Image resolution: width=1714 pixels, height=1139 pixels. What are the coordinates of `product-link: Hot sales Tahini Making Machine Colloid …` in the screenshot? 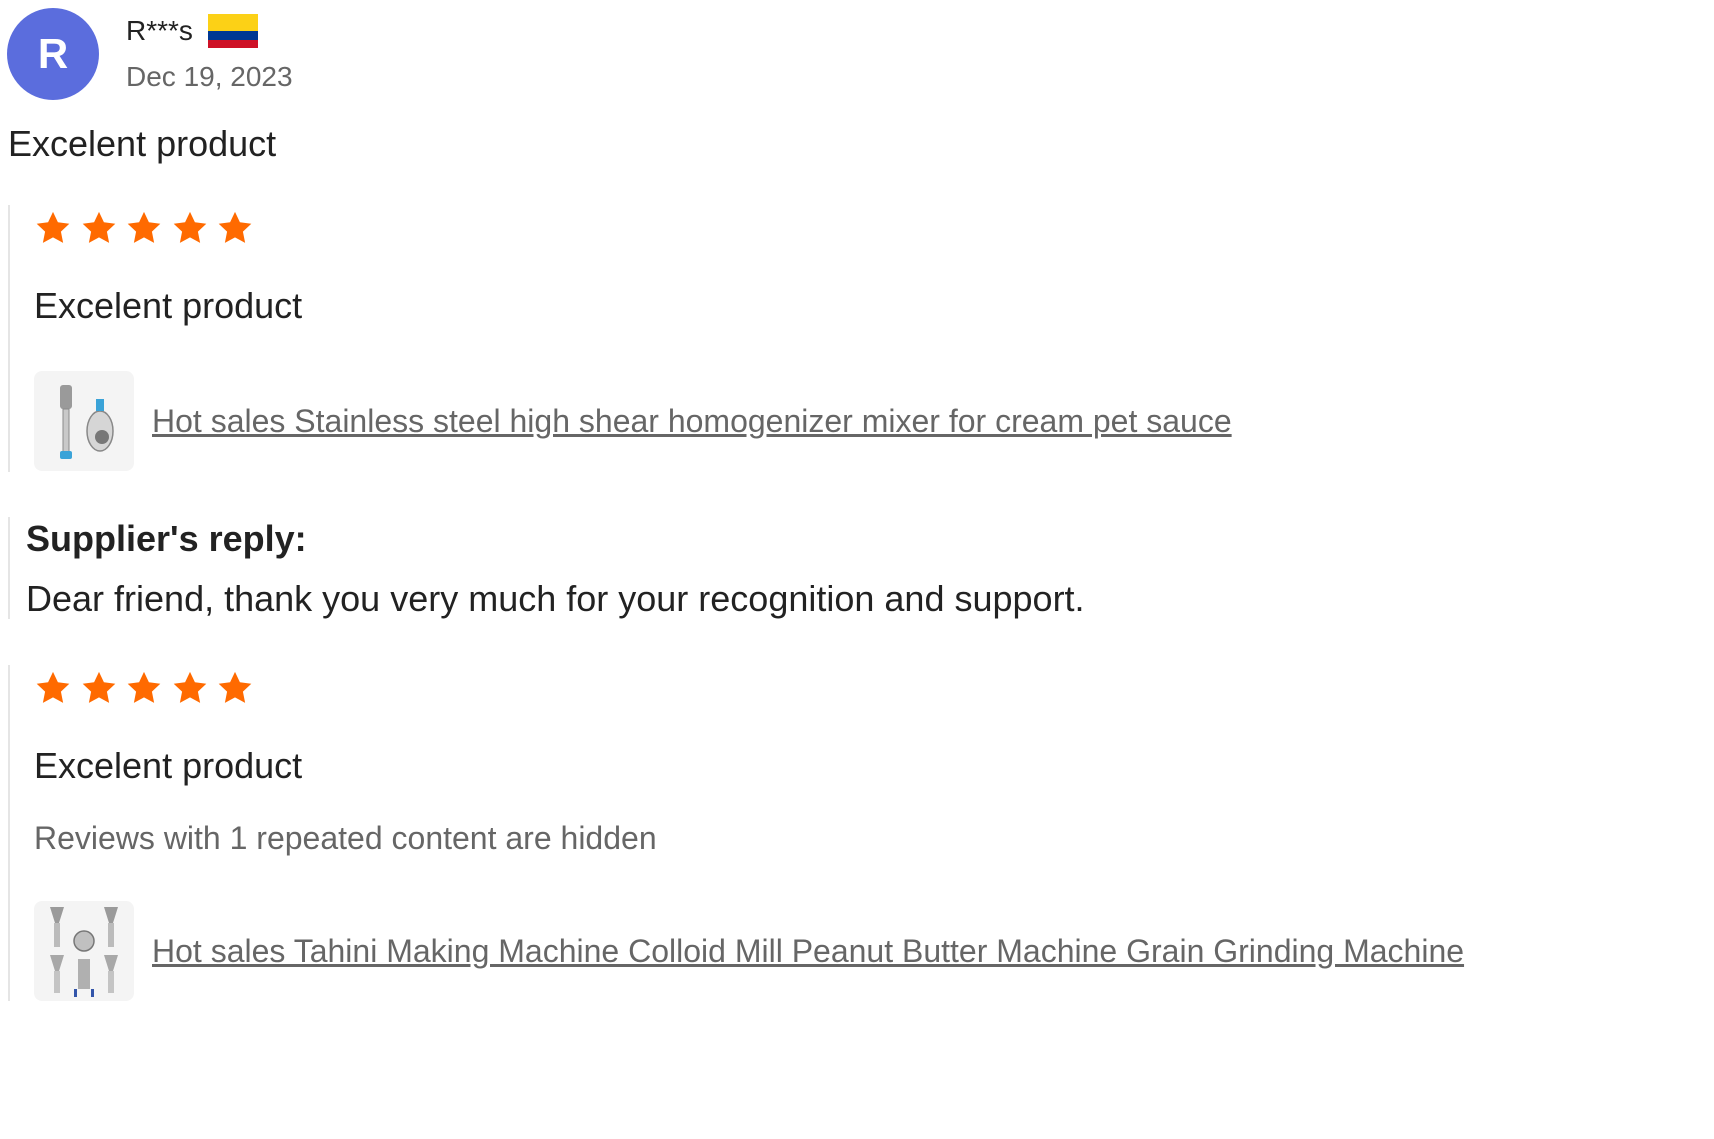 It's located at (808, 951).